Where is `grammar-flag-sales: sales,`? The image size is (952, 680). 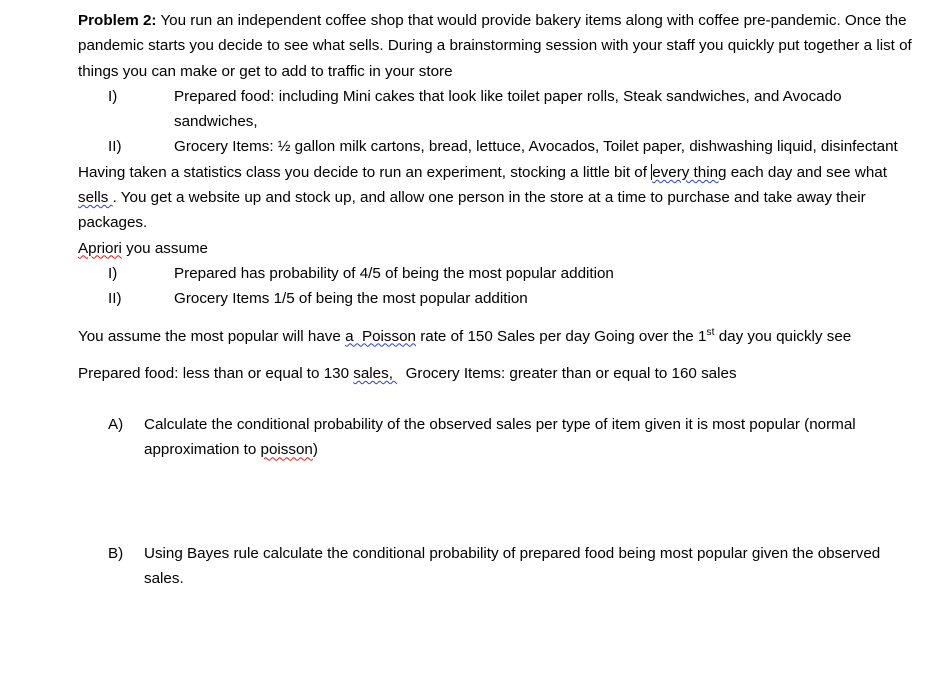 grammar-flag-sales: sales, is located at coordinates (375, 373).